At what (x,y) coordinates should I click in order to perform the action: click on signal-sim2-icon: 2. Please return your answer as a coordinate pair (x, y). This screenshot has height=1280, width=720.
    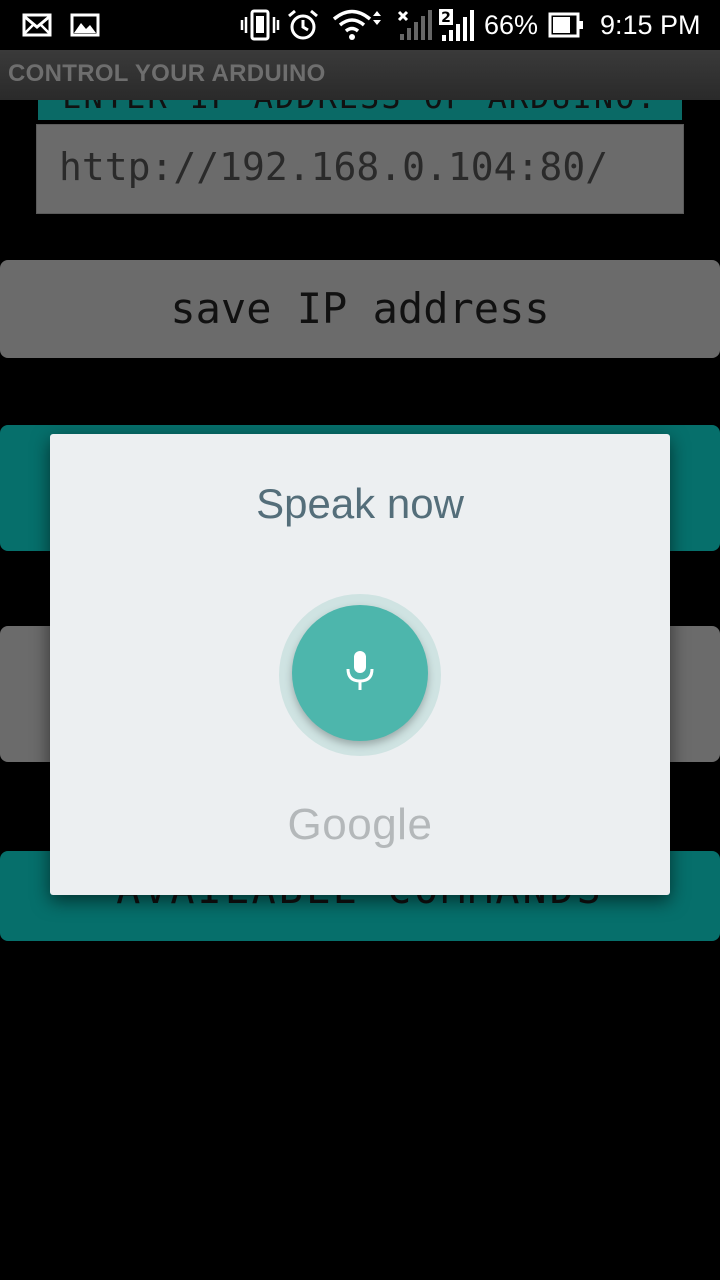
    Looking at the image, I should click on (457, 25).